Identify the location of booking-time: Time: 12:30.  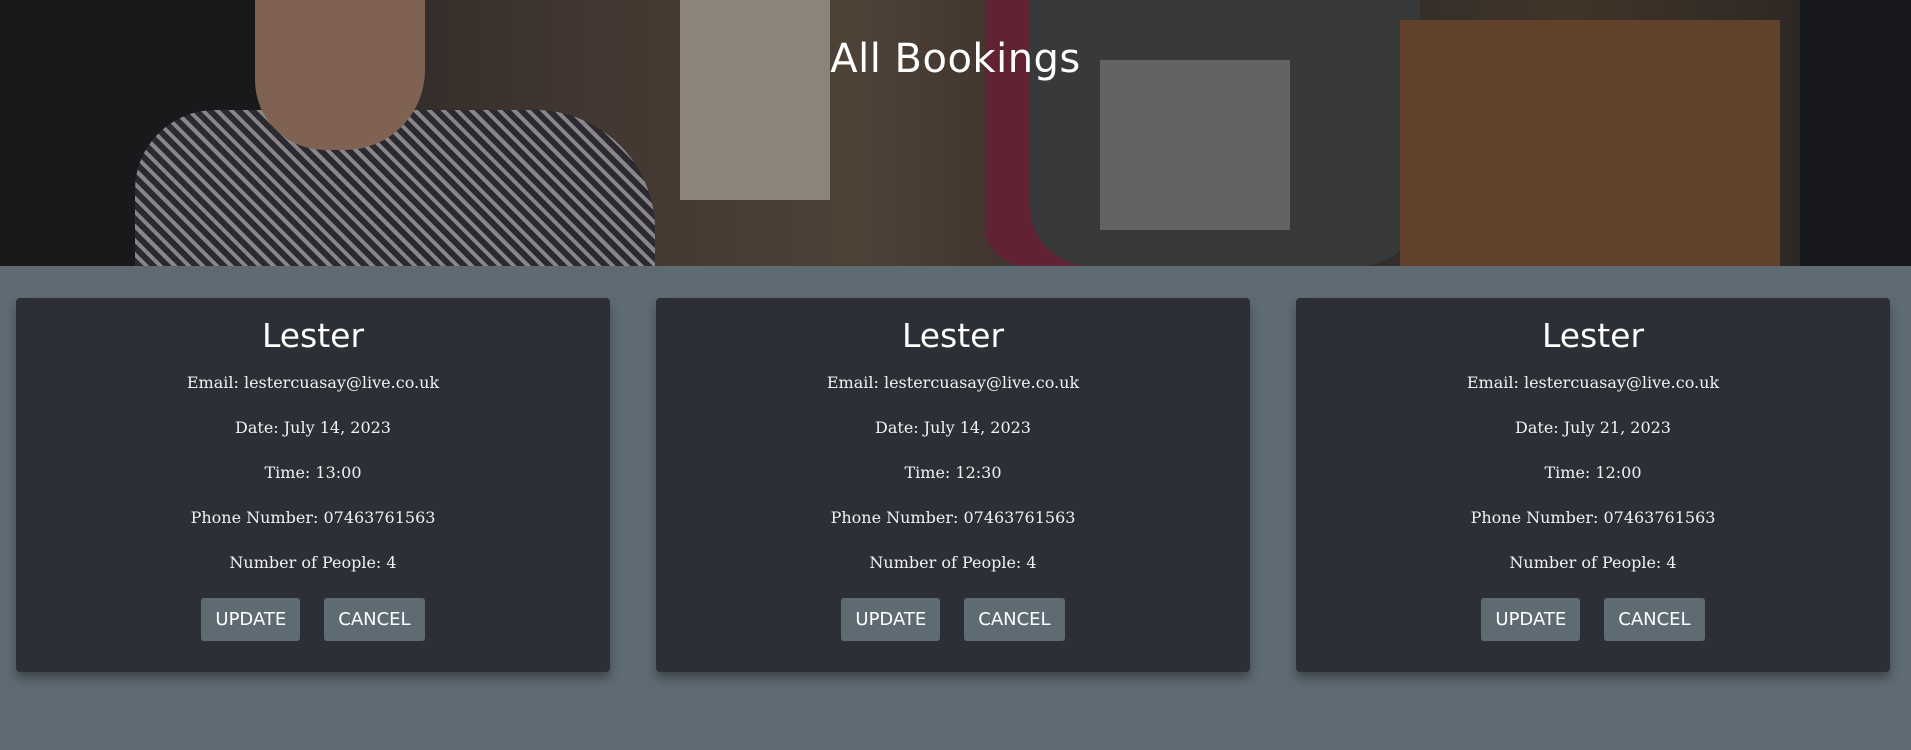
(953, 472).